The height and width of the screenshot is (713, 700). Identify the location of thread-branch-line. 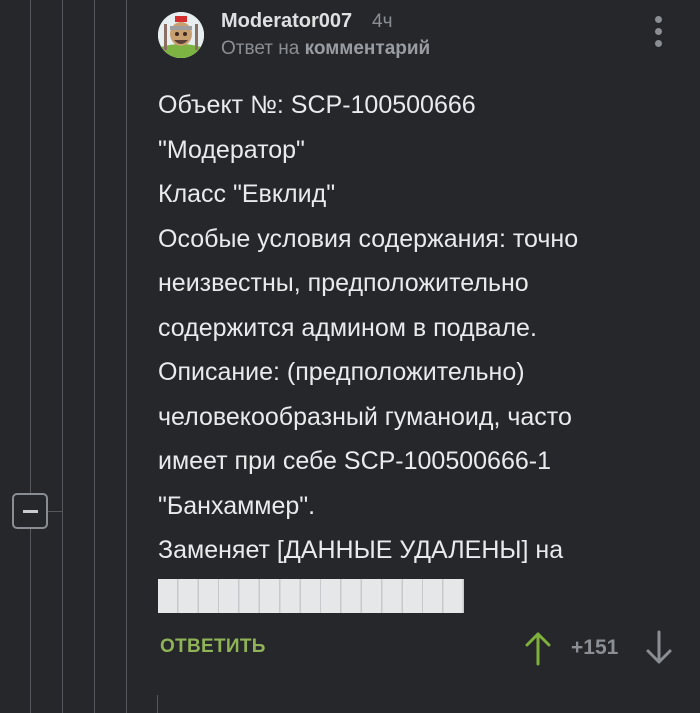
(55, 511).